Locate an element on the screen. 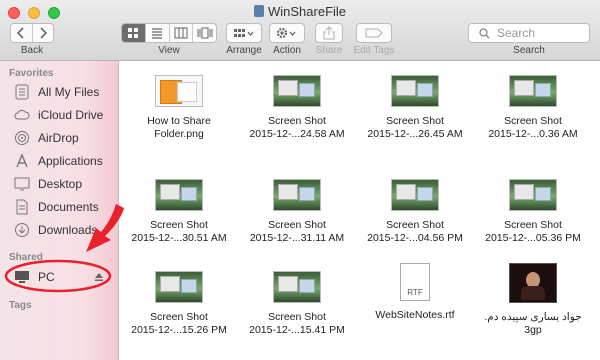  annotation-arrow is located at coordinates (105, 228).